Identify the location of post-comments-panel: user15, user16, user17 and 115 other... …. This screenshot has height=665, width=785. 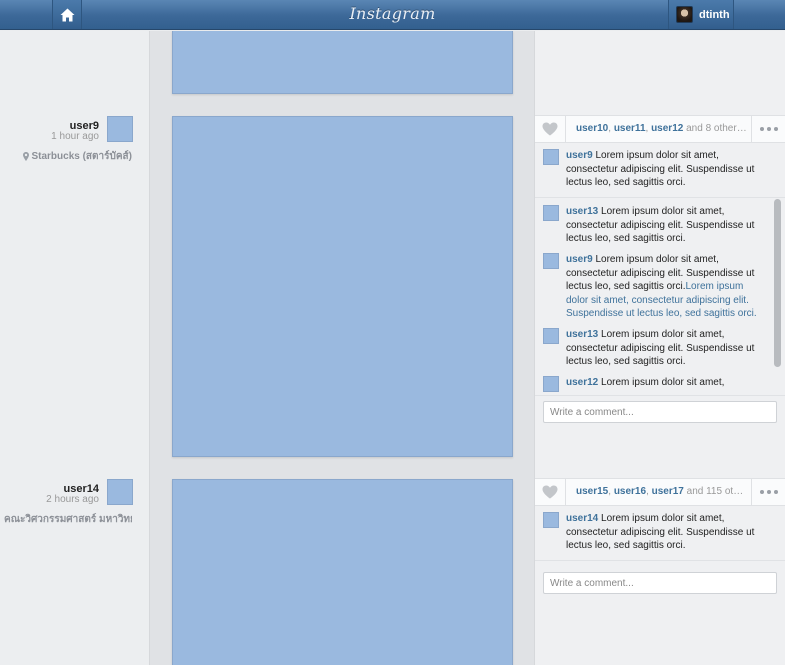
(660, 543).